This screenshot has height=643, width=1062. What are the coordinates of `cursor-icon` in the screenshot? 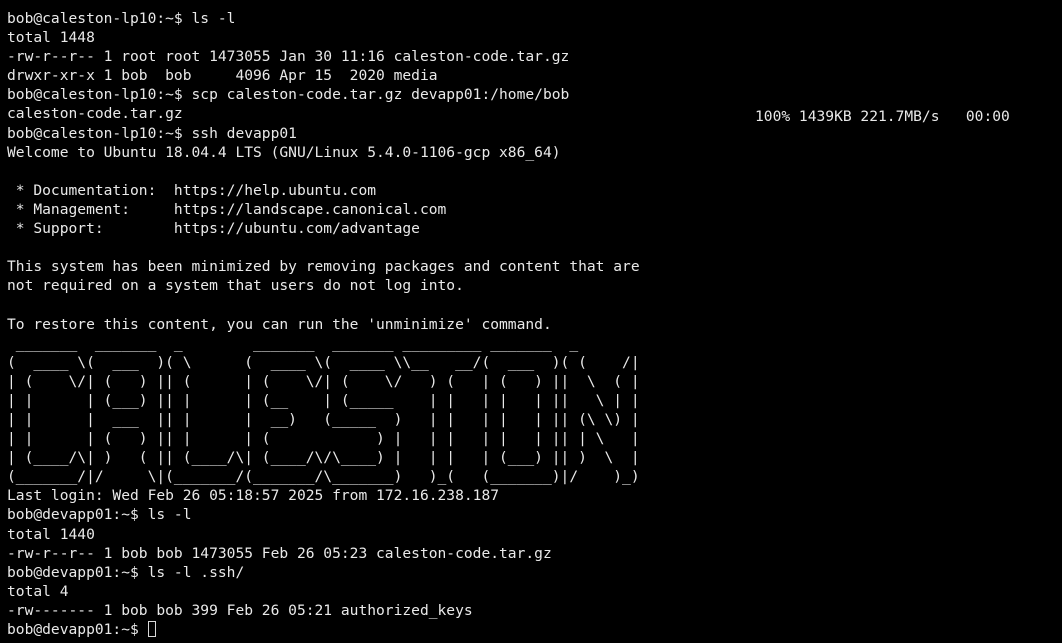 It's located at (151, 629).